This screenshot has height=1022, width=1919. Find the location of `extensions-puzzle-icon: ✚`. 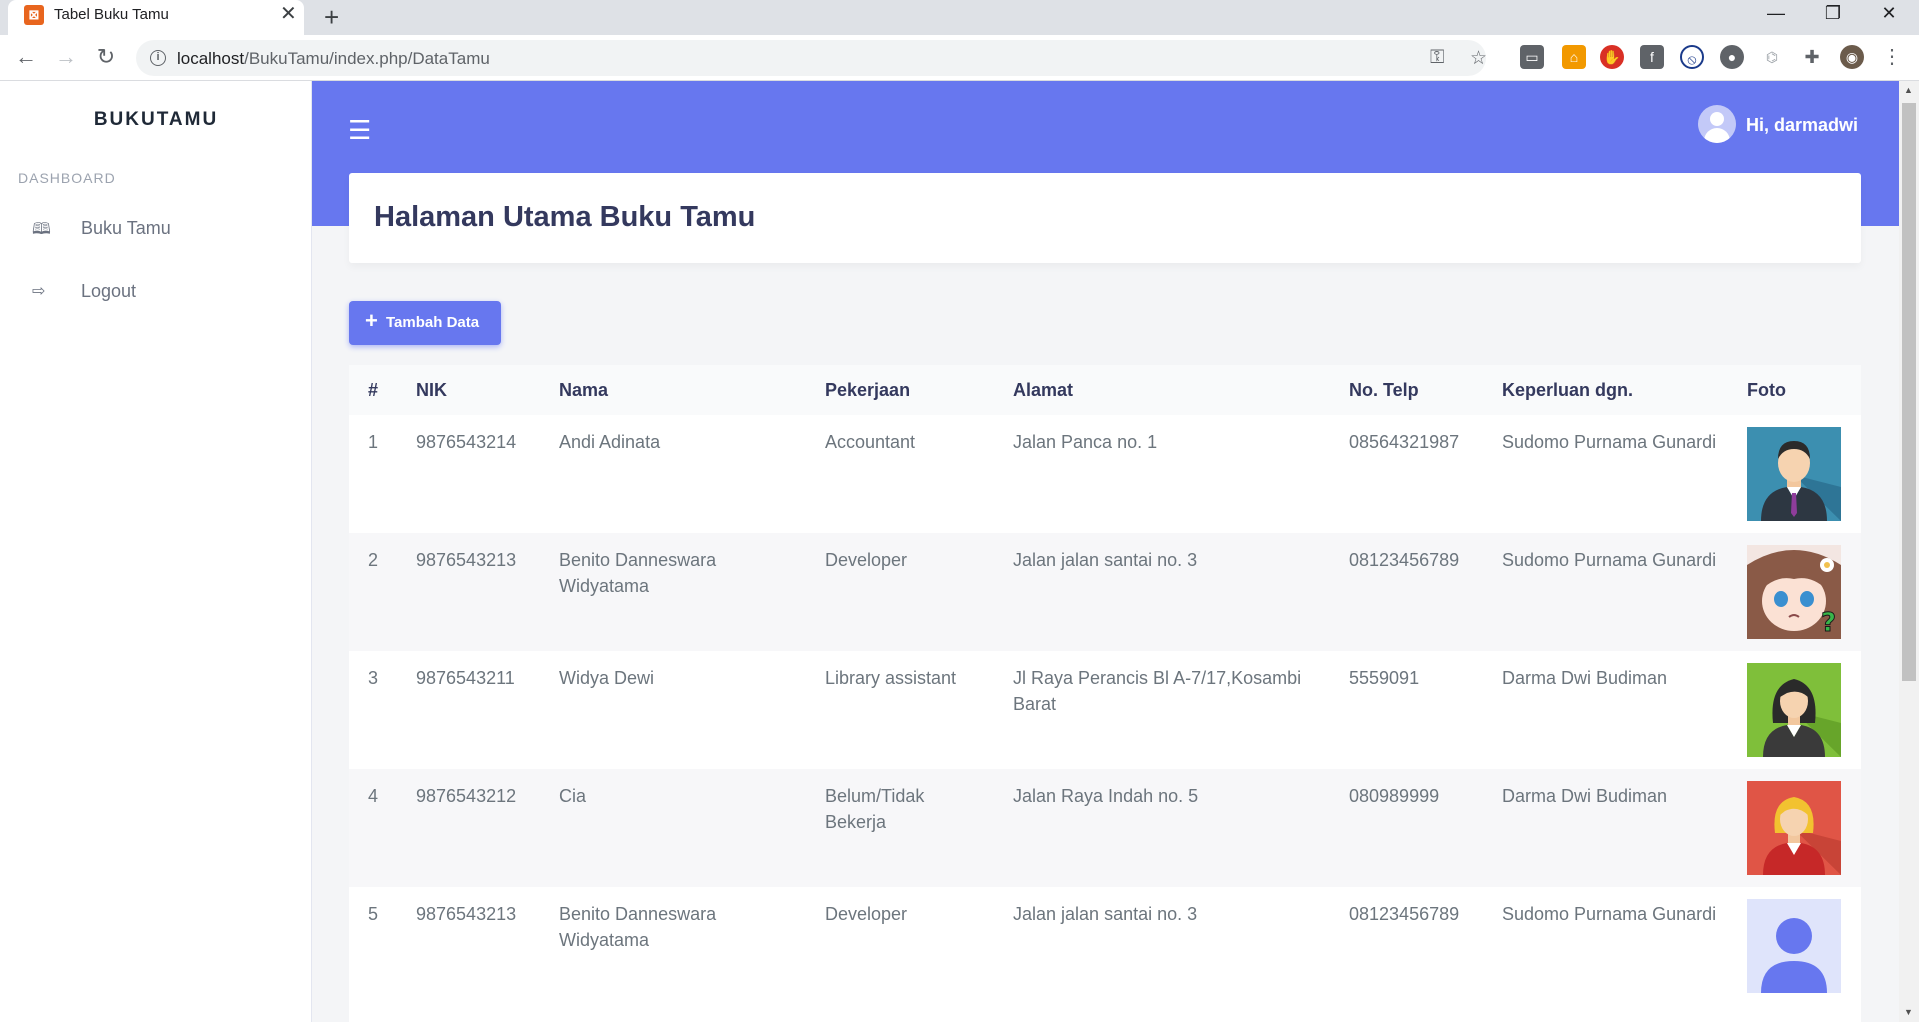

extensions-puzzle-icon: ✚ is located at coordinates (1812, 57).